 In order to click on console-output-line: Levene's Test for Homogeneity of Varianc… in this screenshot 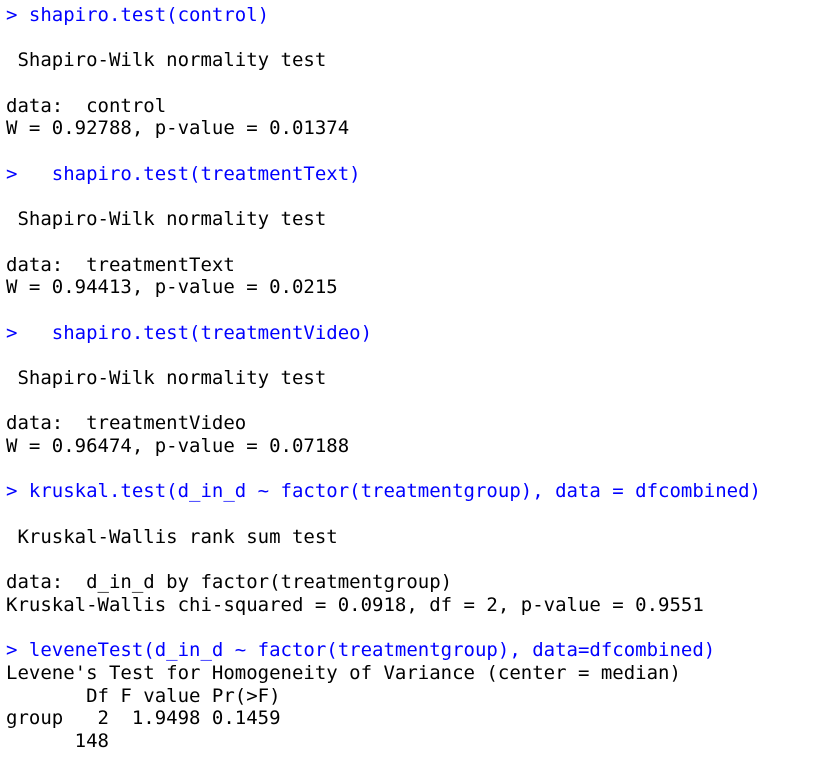, I will do `click(343, 672)`.